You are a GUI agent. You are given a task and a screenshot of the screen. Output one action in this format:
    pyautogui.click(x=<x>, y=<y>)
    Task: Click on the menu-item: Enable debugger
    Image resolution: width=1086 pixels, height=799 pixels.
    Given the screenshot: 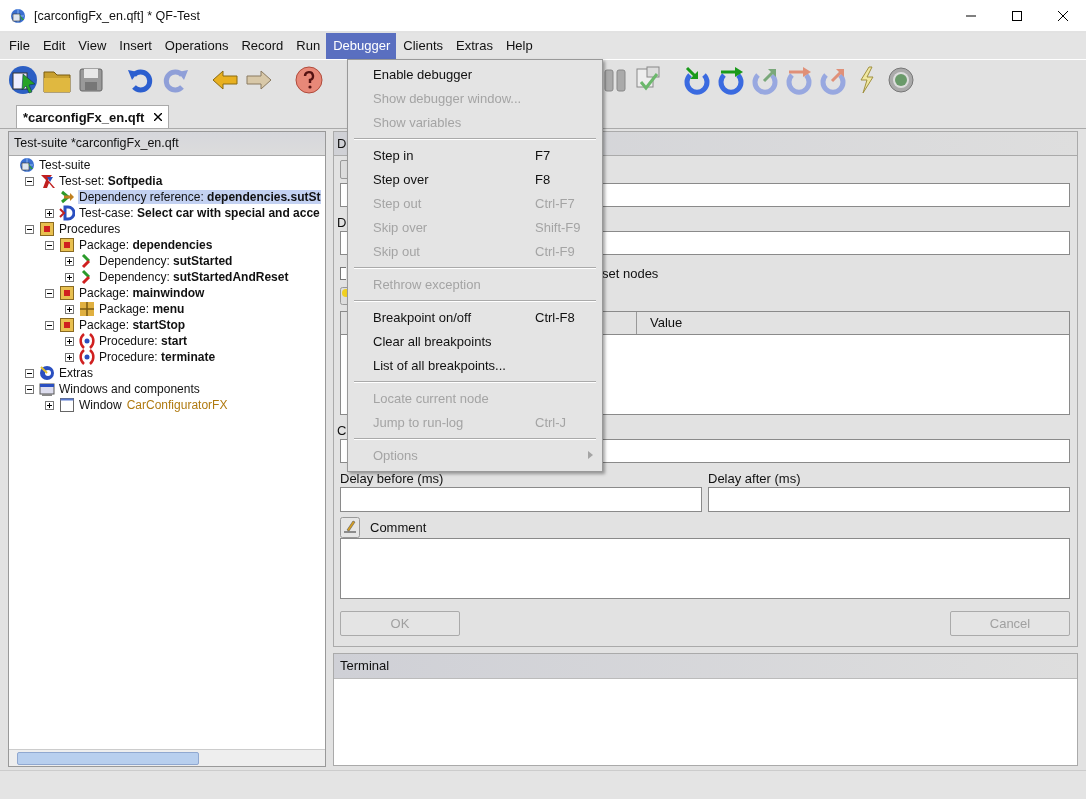 What is the action you would take?
    pyautogui.click(x=475, y=74)
    